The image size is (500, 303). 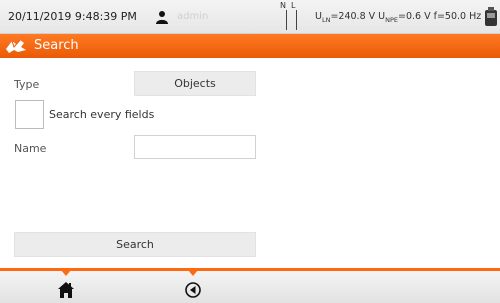 I want to click on back-icon, so click(x=193, y=290).